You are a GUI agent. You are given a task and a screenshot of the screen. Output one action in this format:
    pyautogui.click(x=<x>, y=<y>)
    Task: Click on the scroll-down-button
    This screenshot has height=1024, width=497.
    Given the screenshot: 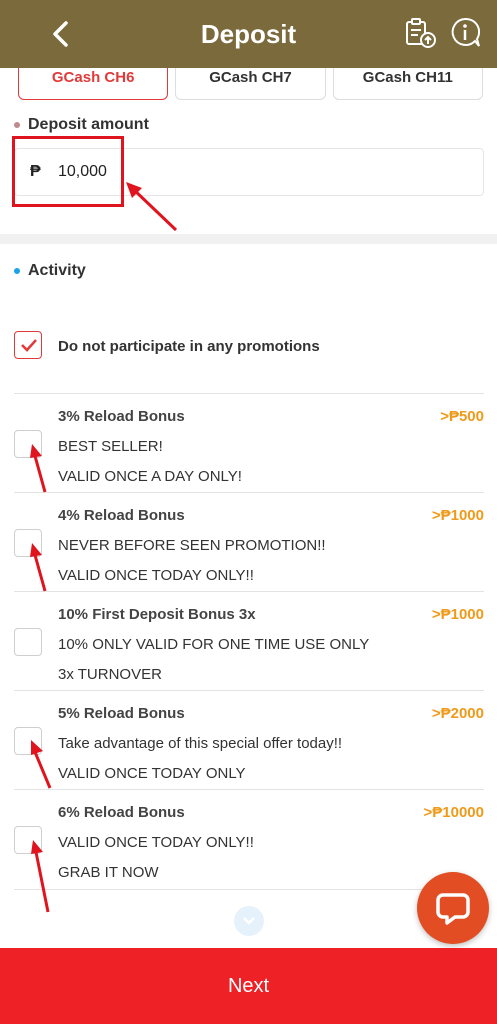 What is the action you would take?
    pyautogui.click(x=249, y=921)
    